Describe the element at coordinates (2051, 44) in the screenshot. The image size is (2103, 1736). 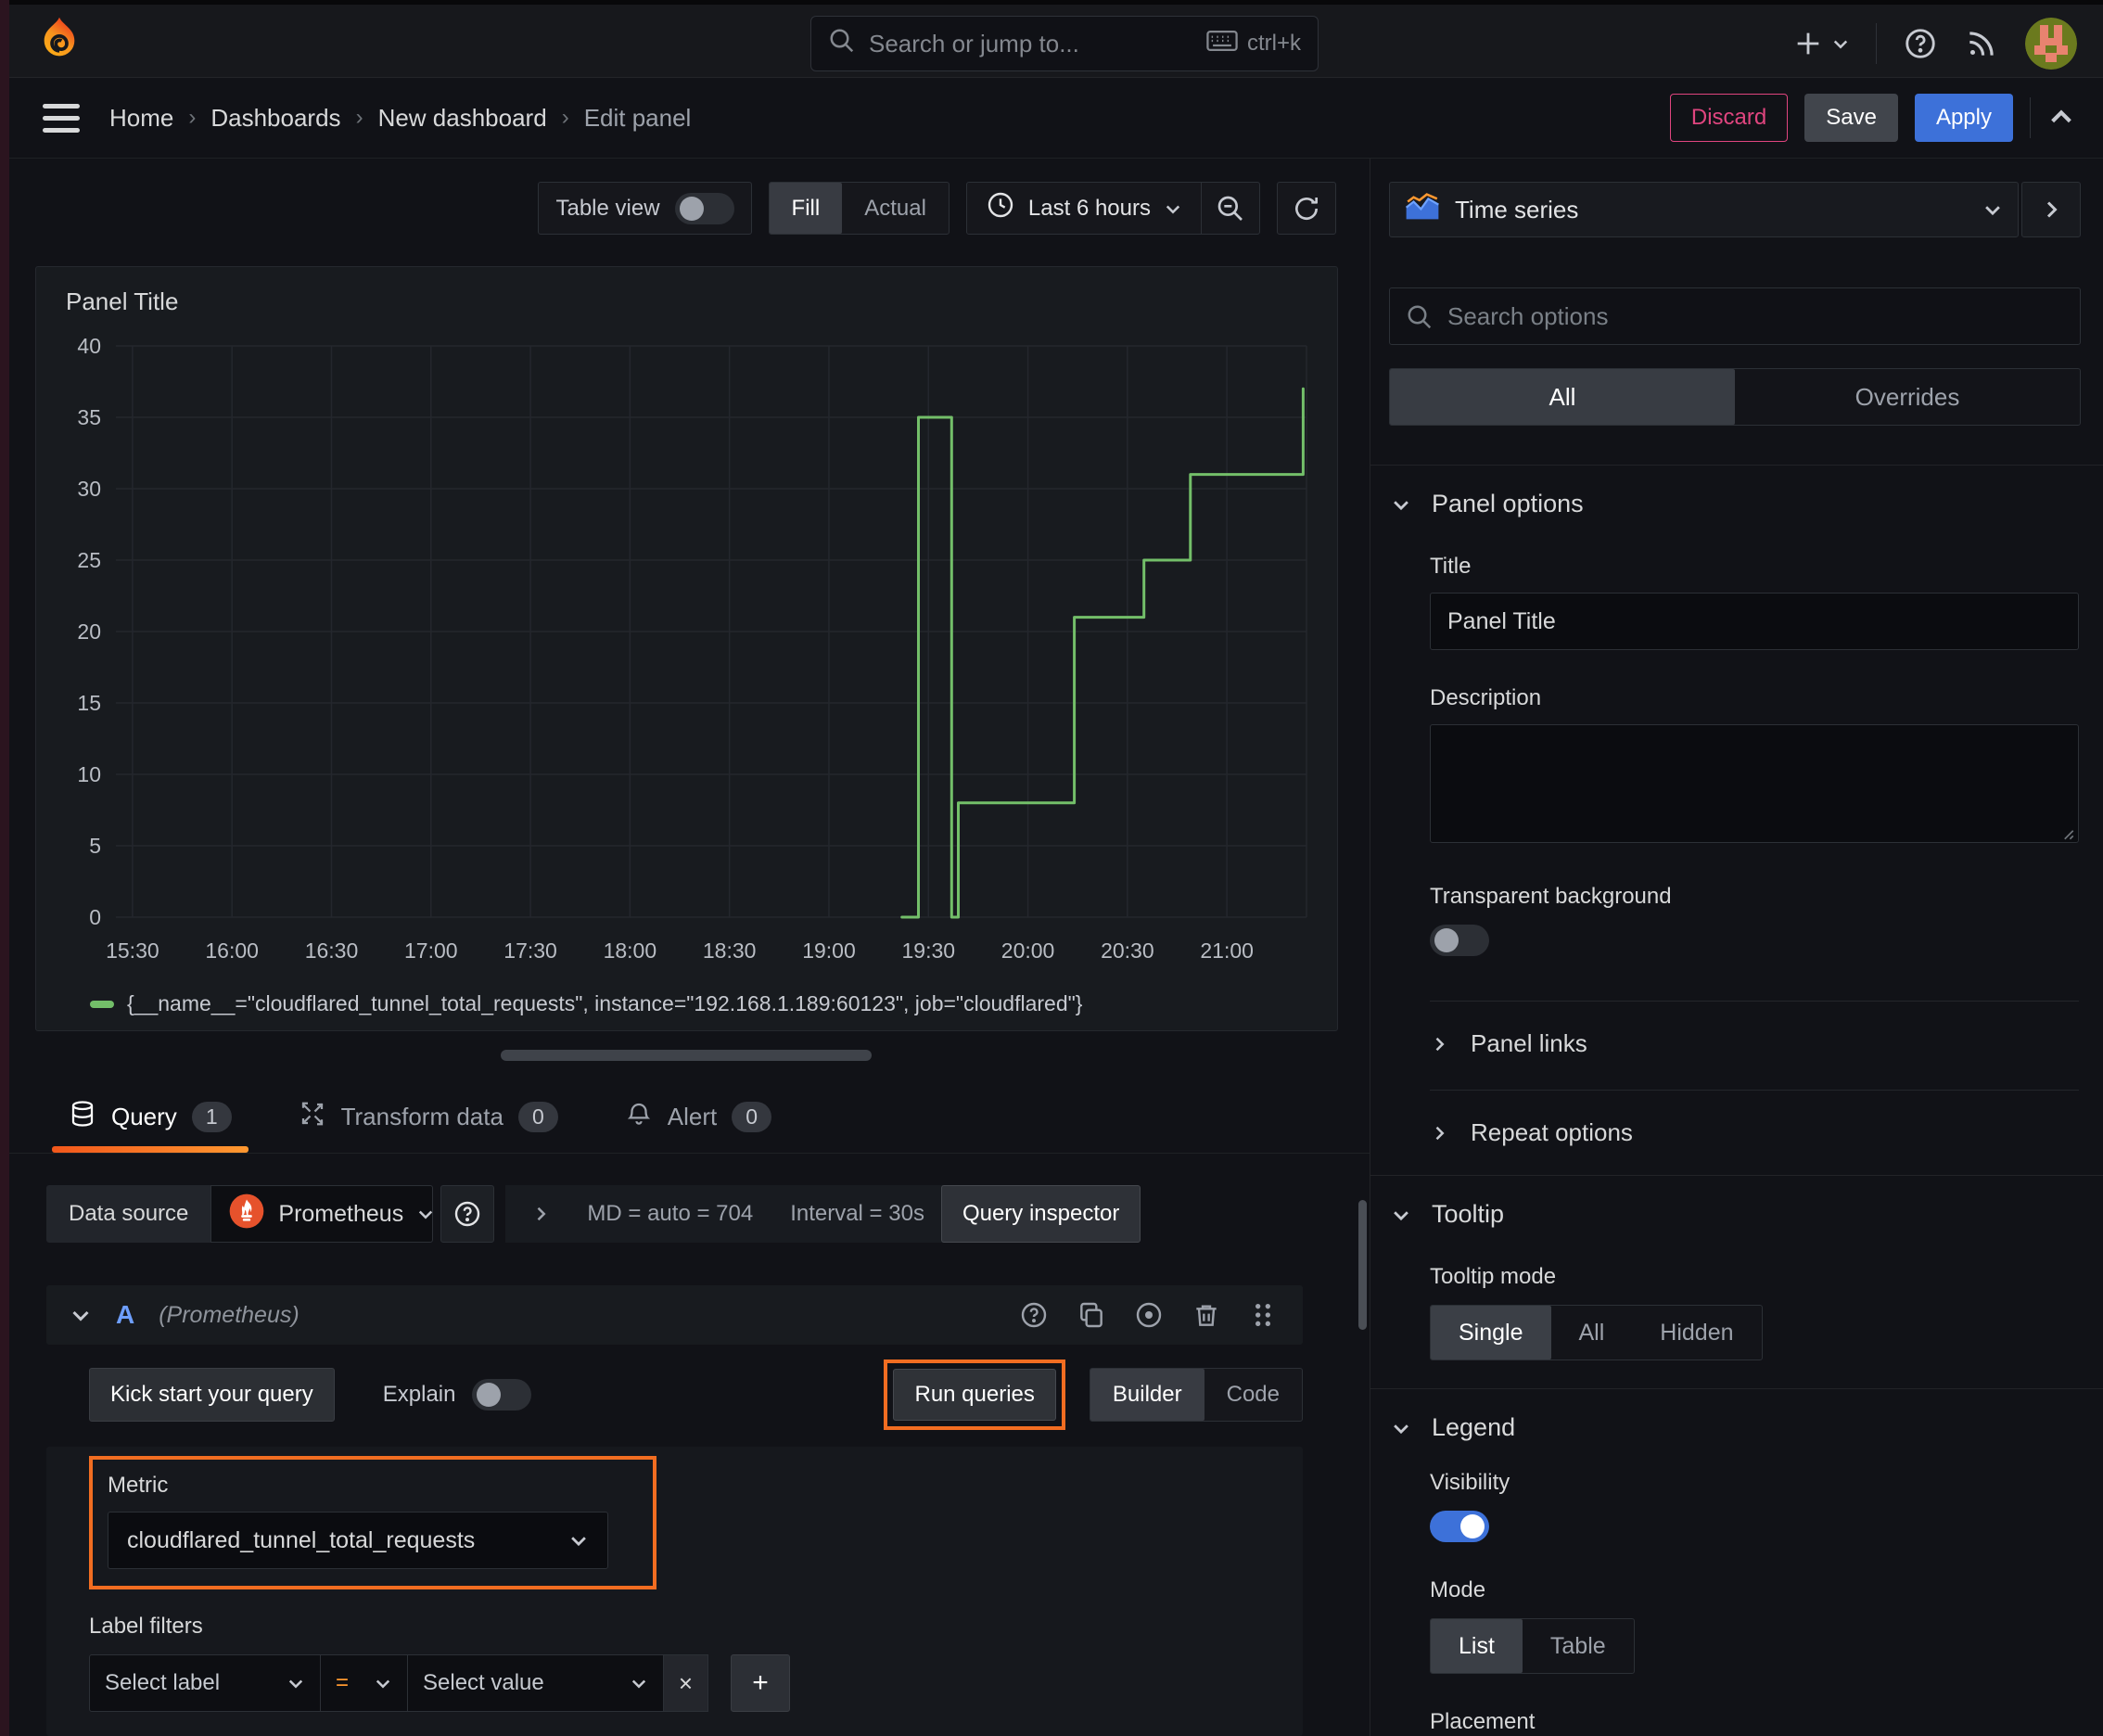
I see `user-avatar` at that location.